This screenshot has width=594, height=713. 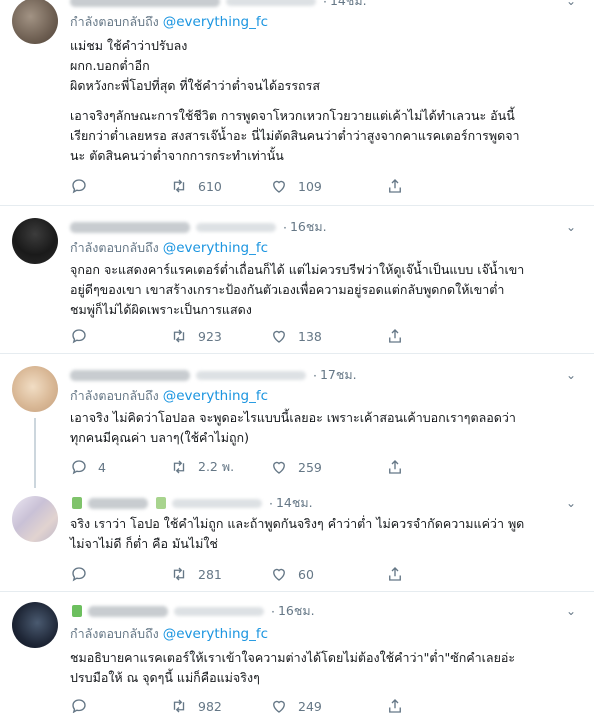 I want to click on retweet-count: 281, so click(x=210, y=574).